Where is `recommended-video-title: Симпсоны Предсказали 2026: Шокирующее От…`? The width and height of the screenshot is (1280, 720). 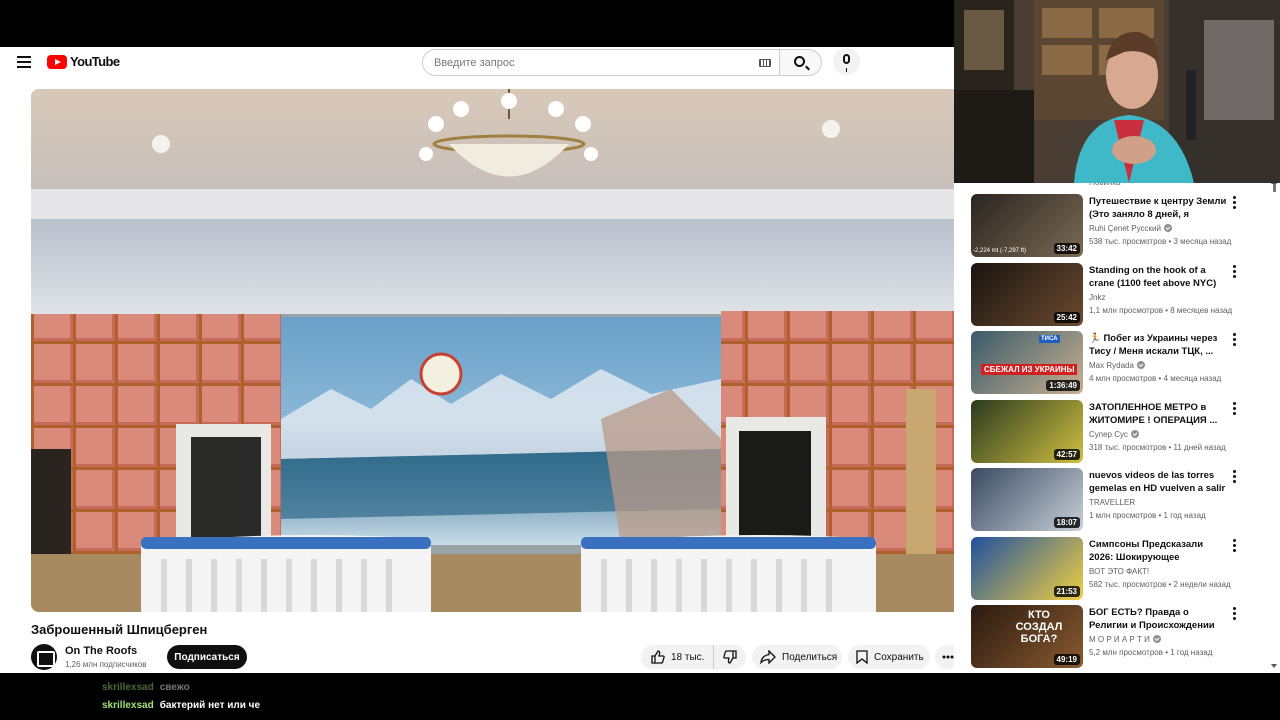 recommended-video-title: Симпсоны Предсказали 2026: Шокирующее От… is located at coordinates (1159, 551).